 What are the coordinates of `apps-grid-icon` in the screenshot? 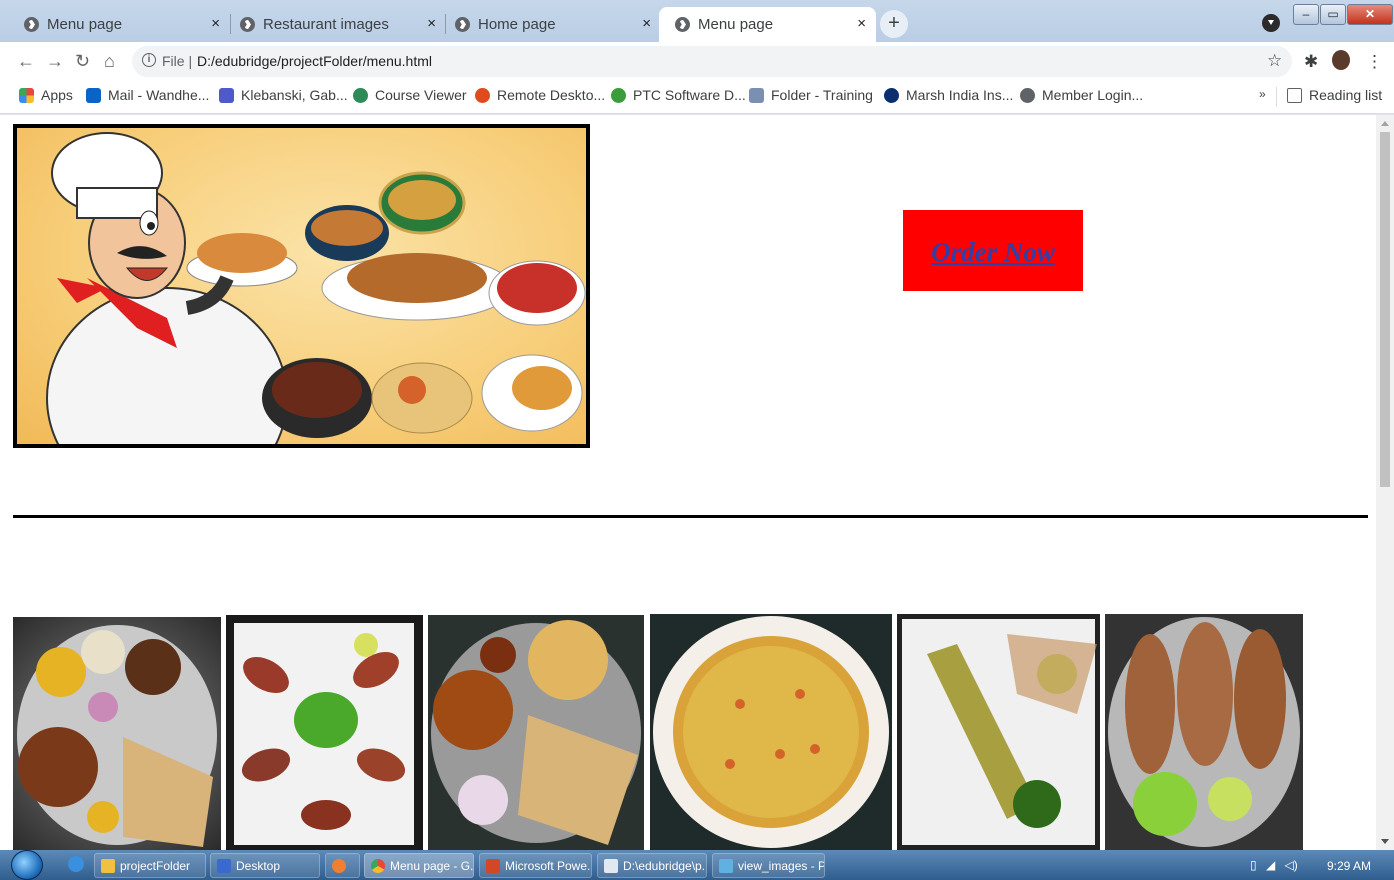 It's located at (26, 95).